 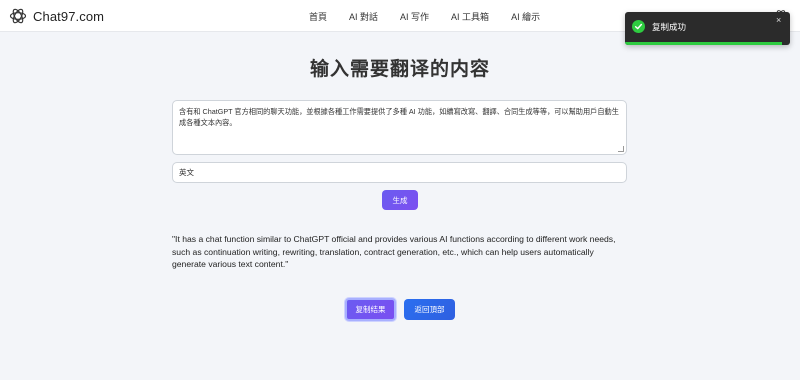 I want to click on toast-notification: 复制成功 ×, so click(x=707, y=28).